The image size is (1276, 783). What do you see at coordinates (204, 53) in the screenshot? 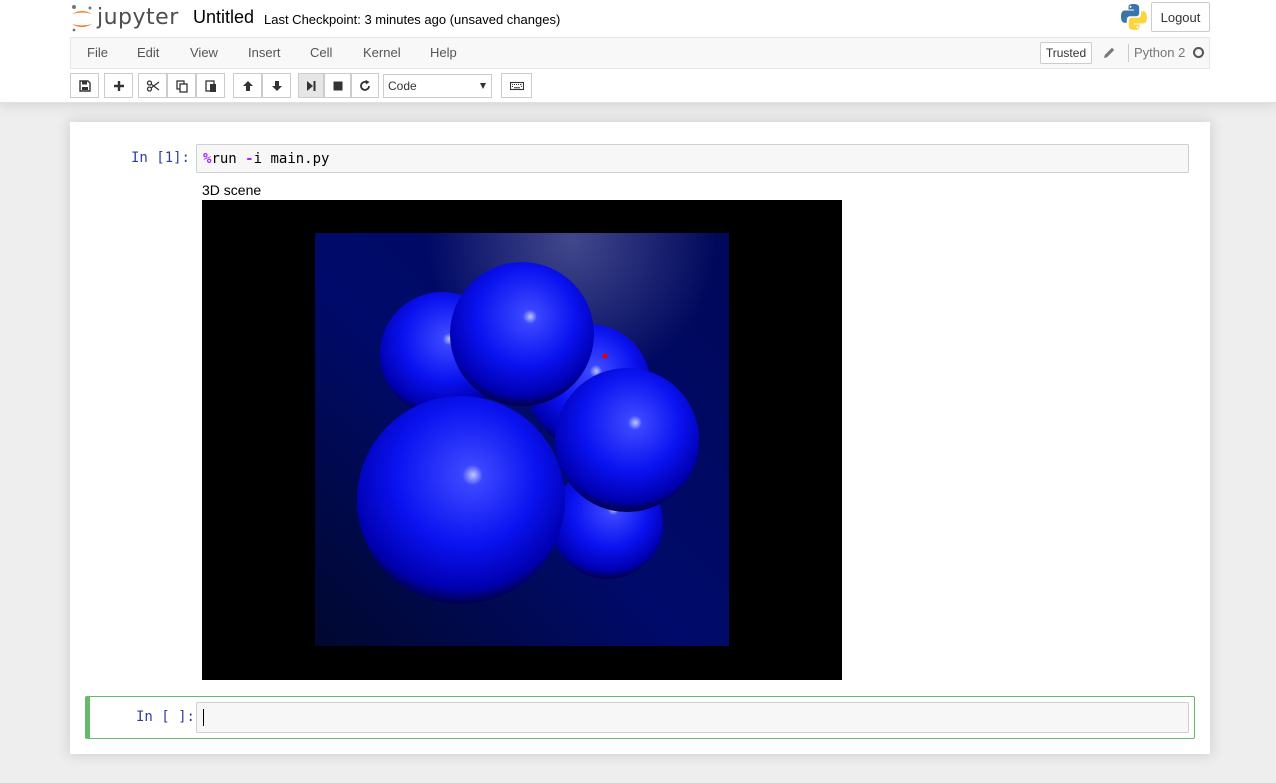
I see `menu-view: View` at bounding box center [204, 53].